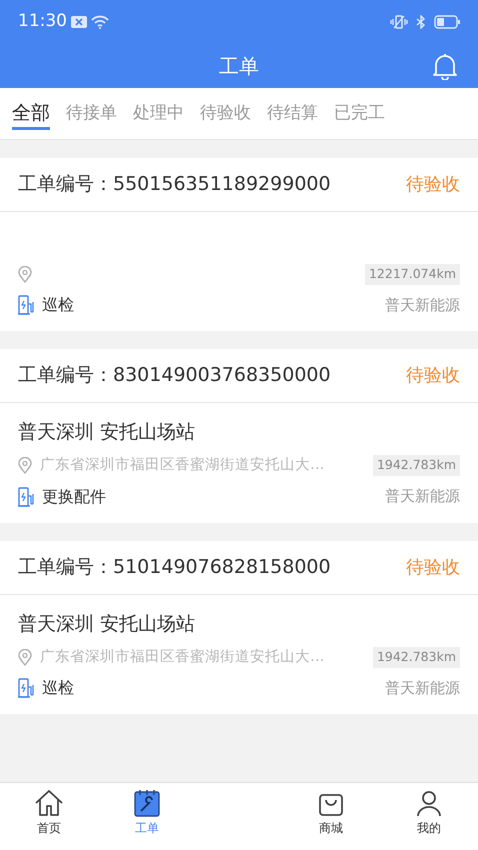 This screenshot has height=850, width=478. I want to click on nav-tab: 工单, so click(147, 816).